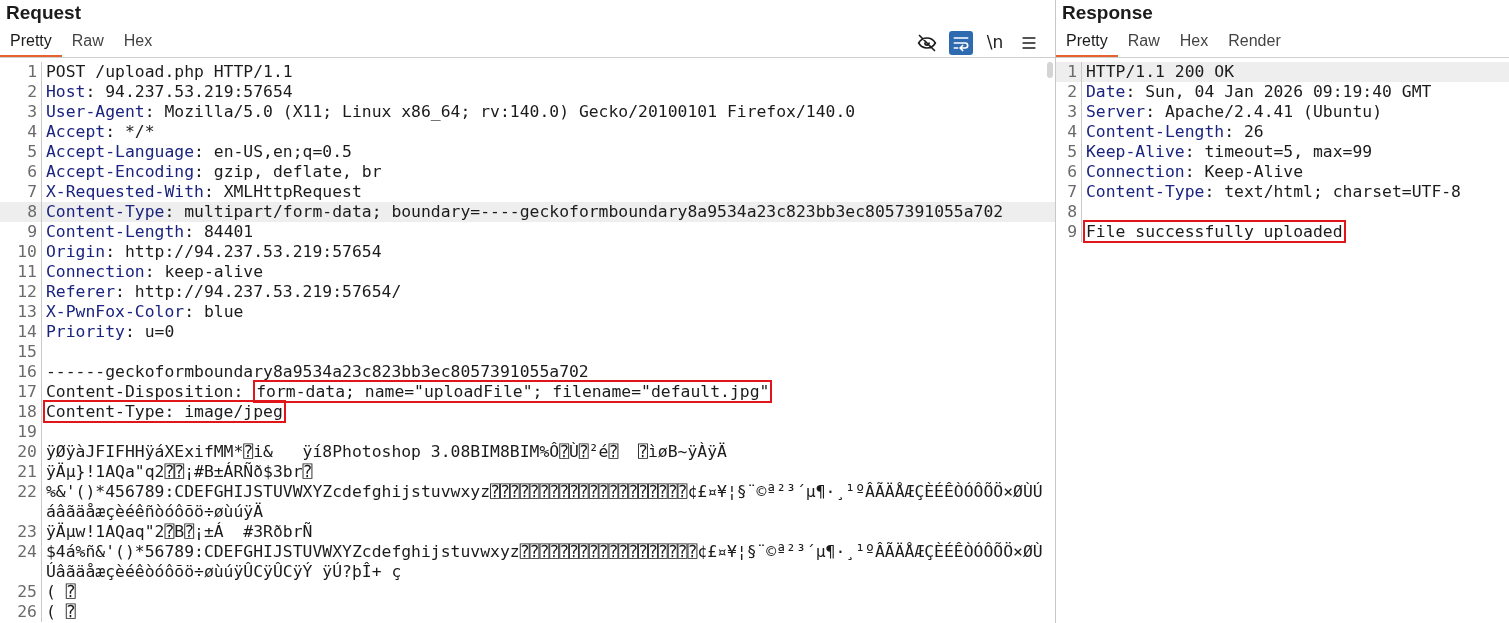  I want to click on code-text: ÿÄµw!1AQaq"2⍰B⍰¡±Á #3RðbrÑ, so click(179, 531).